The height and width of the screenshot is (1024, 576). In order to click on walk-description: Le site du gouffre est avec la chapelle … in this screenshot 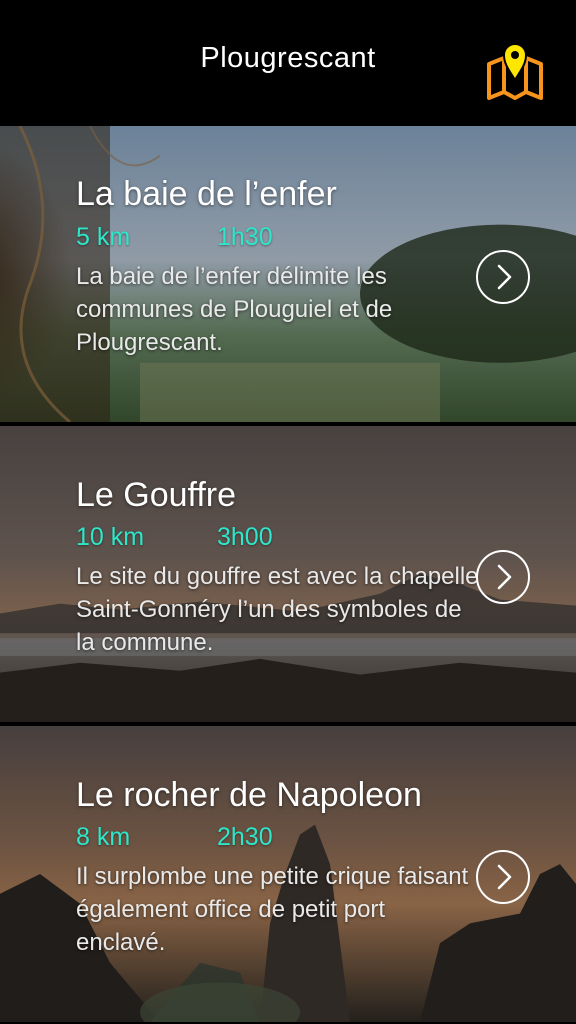, I will do `click(277, 609)`.